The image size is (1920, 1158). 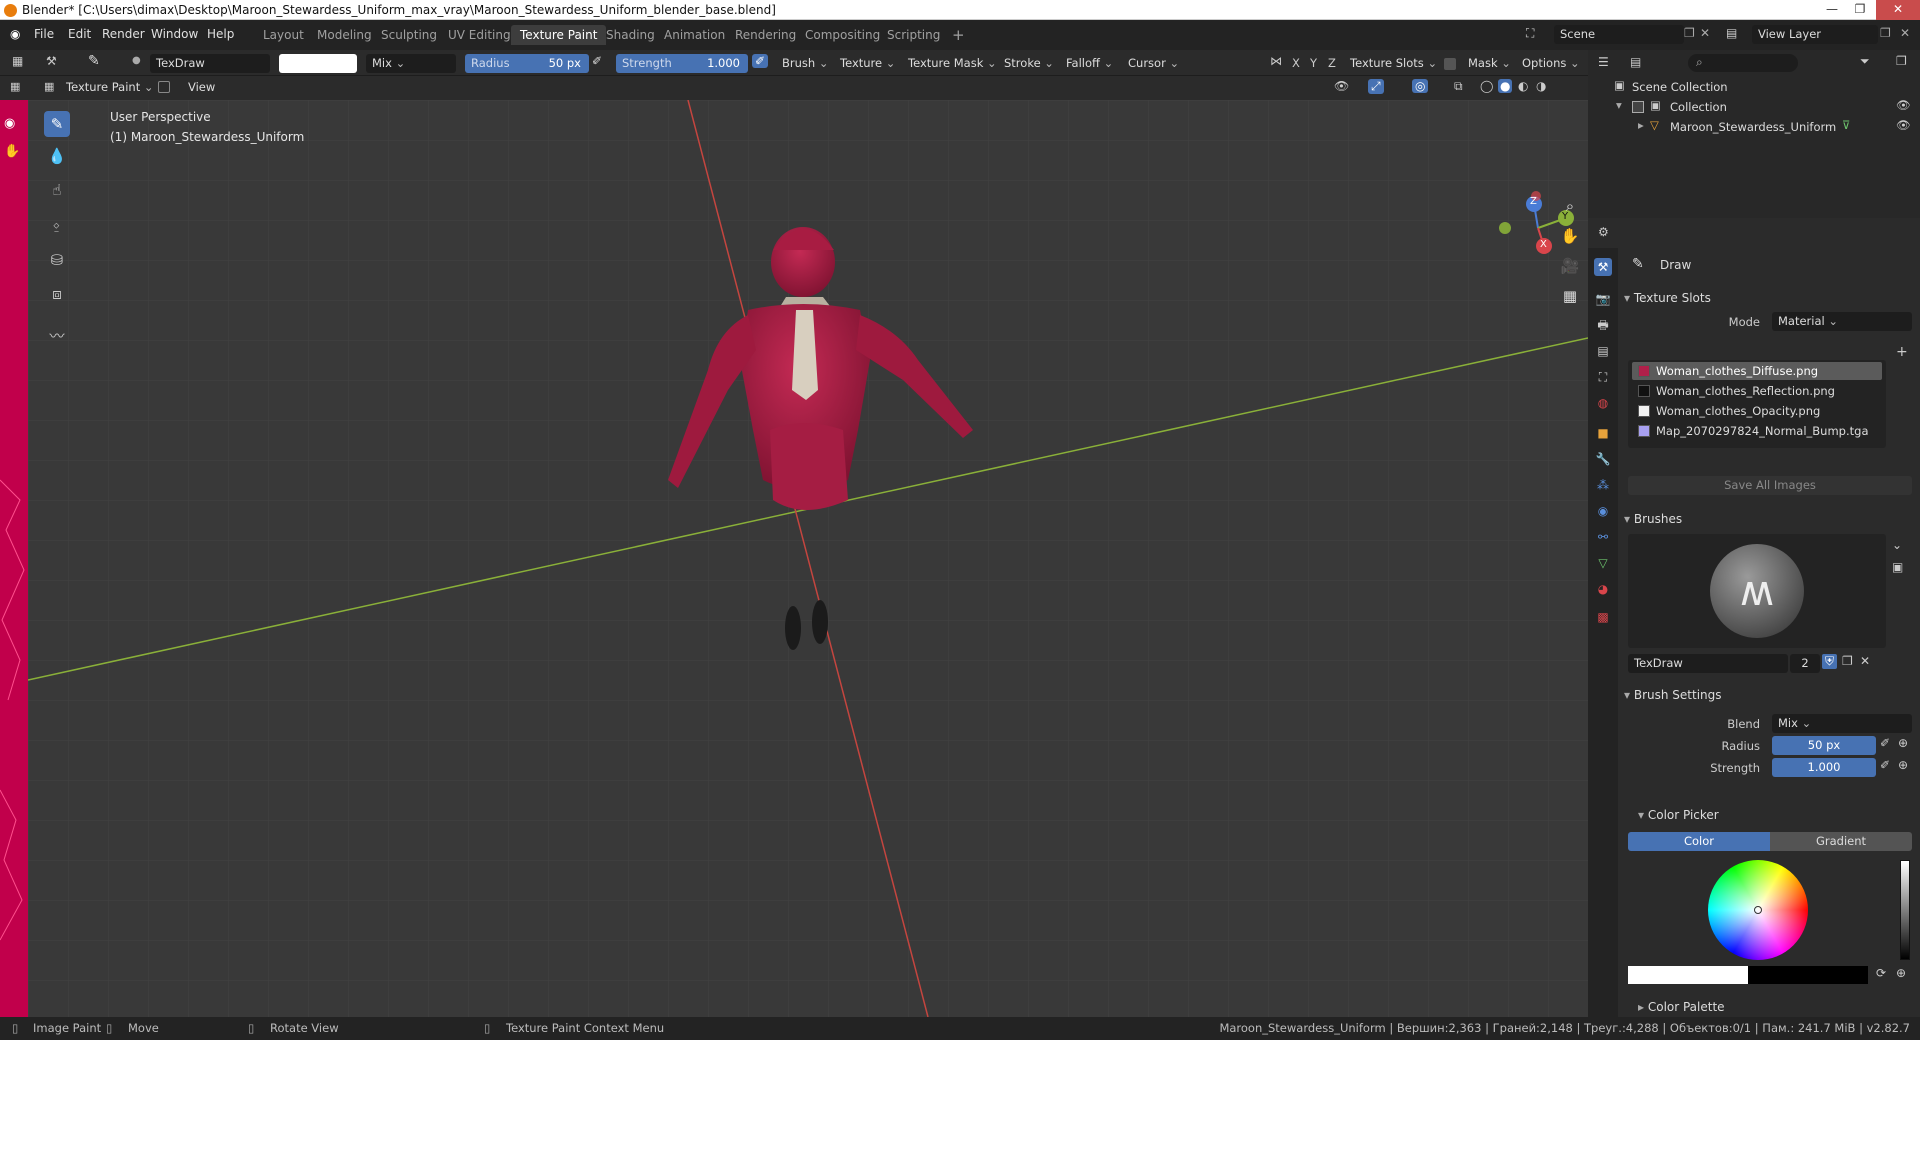 I want to click on secondary-color-swatch, so click(x=1808, y=975).